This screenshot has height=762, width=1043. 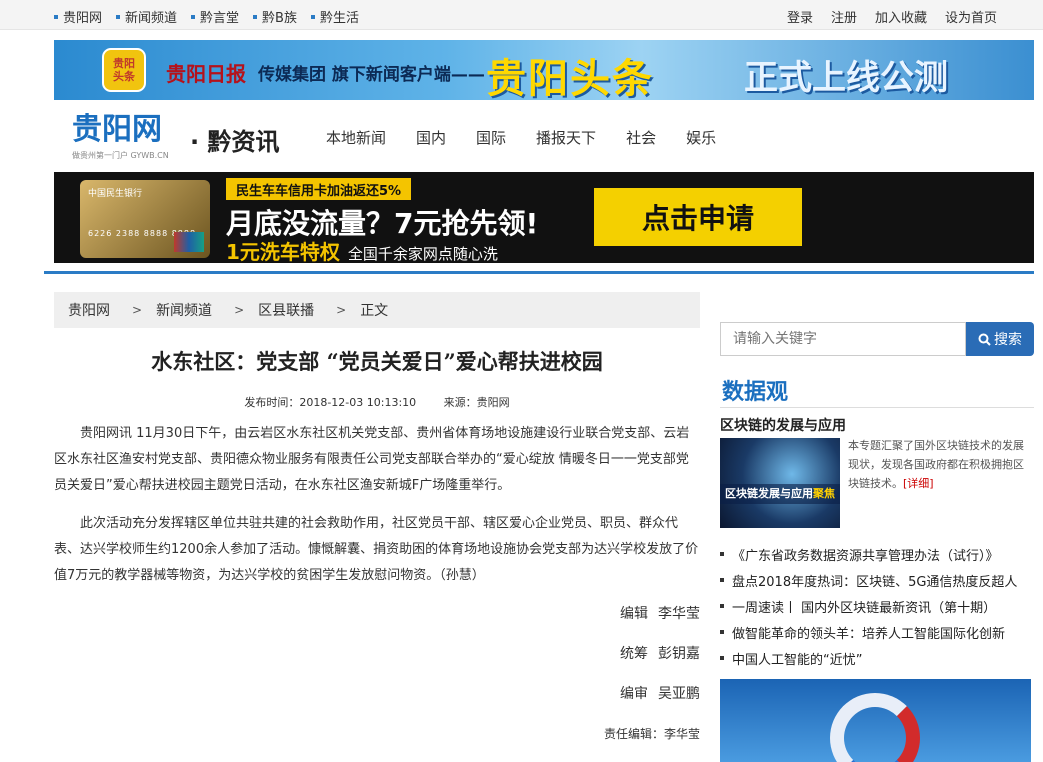 I want to click on breadcrumb-home: 贵阳网, so click(x=89, y=310).